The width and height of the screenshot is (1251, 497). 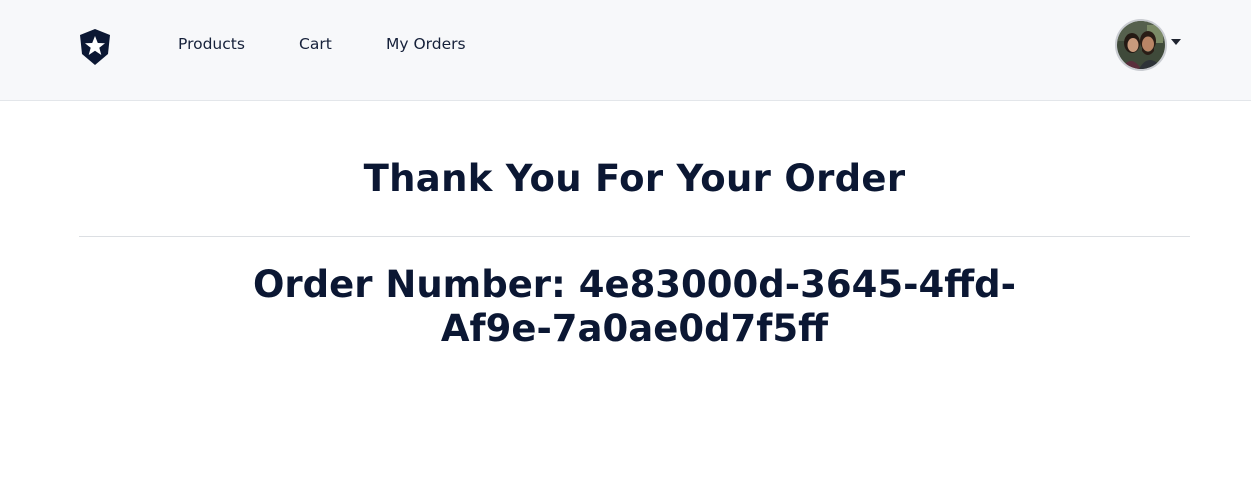 I want to click on page-title: Thank You For Your Order, so click(x=634, y=178).